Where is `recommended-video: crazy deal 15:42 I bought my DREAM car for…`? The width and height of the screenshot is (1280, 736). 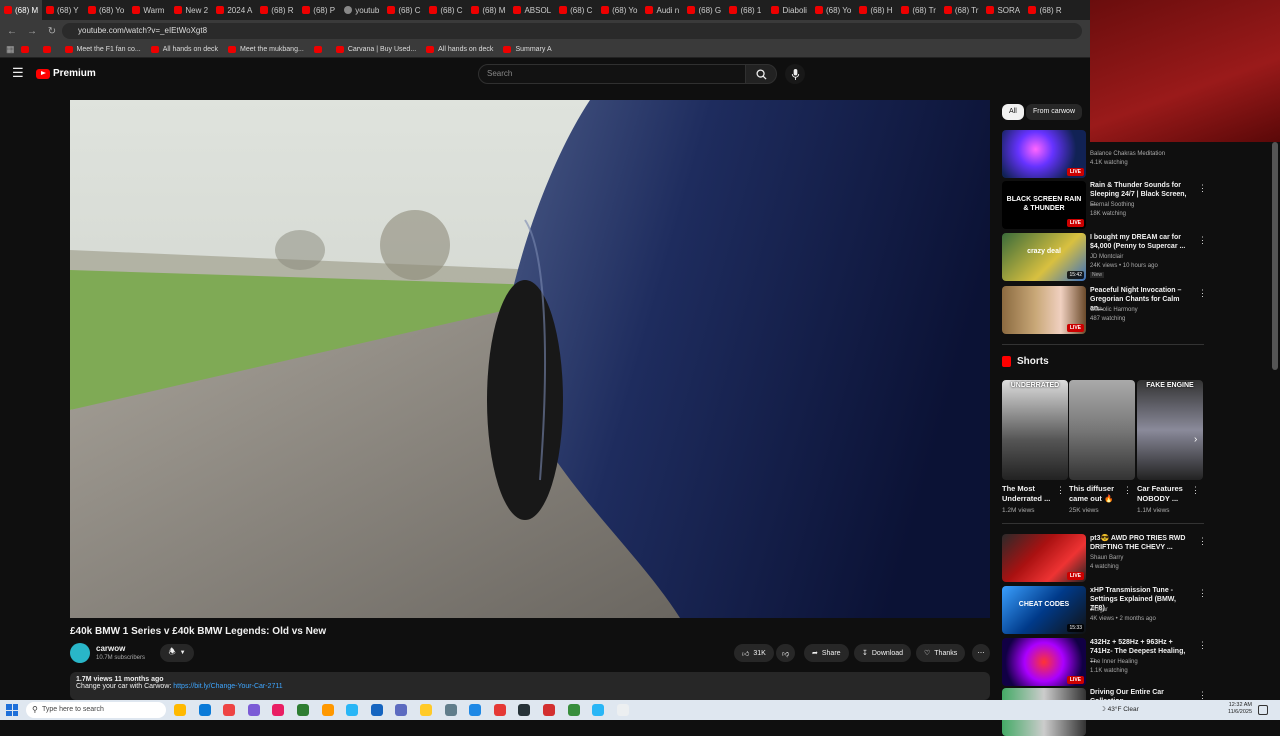
recommended-video: crazy deal 15:42 I bought my DREAM car for… is located at coordinates (1104, 257).